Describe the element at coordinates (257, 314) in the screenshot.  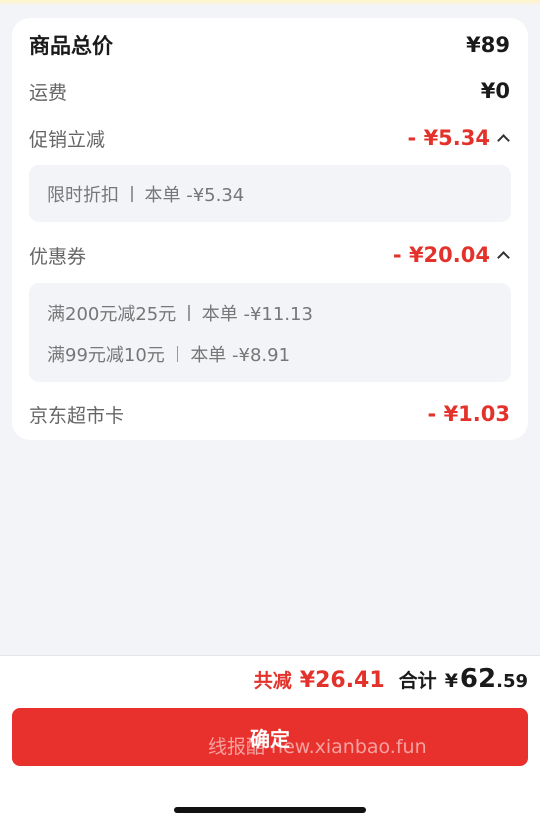
I see `coupon-detail-amount: 本单 -¥11.13` at that location.